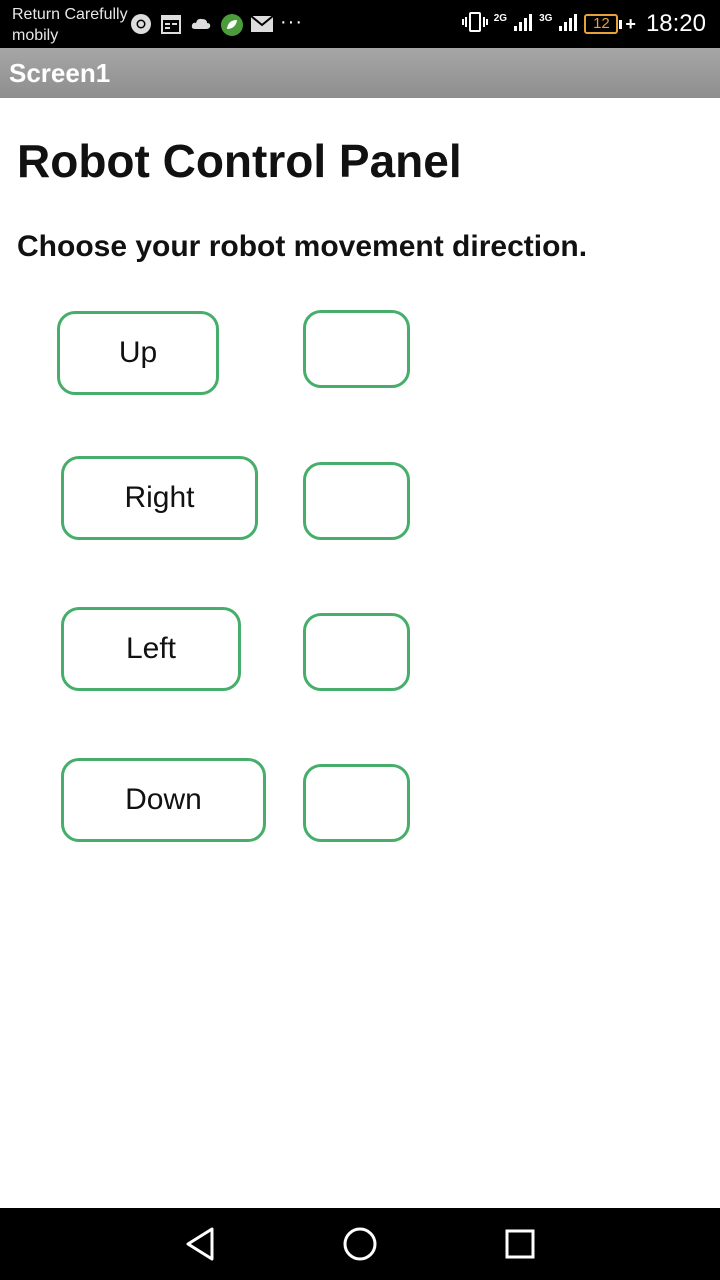 The image size is (720, 1280). Describe the element at coordinates (262, 24) in the screenshot. I see `mail-icon` at that location.